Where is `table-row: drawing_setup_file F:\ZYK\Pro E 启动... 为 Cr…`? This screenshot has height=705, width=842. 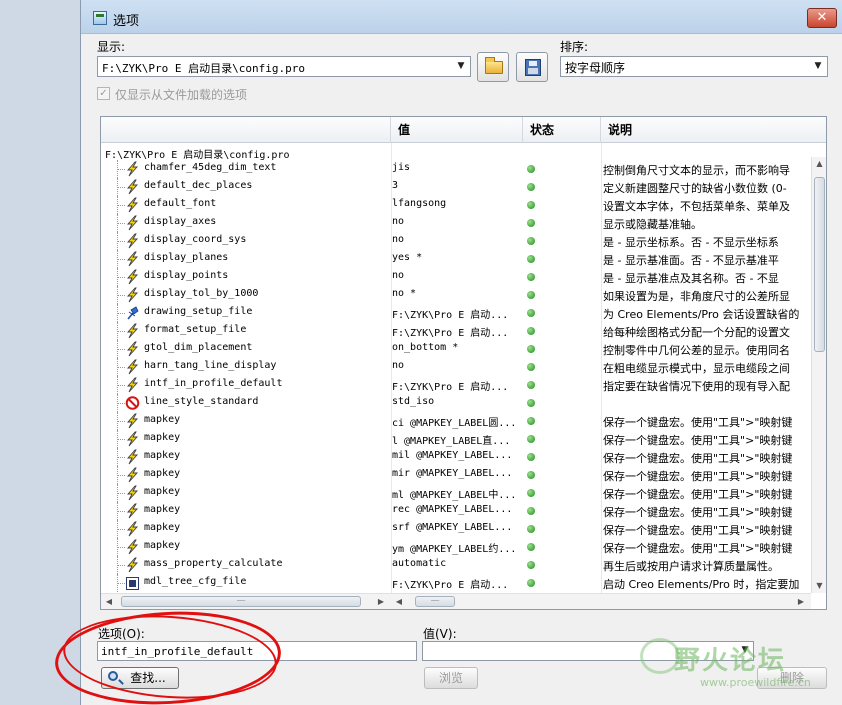 table-row: drawing_setup_file F:\ZYK\Pro E 启动... 为 Cr… is located at coordinates (456, 313).